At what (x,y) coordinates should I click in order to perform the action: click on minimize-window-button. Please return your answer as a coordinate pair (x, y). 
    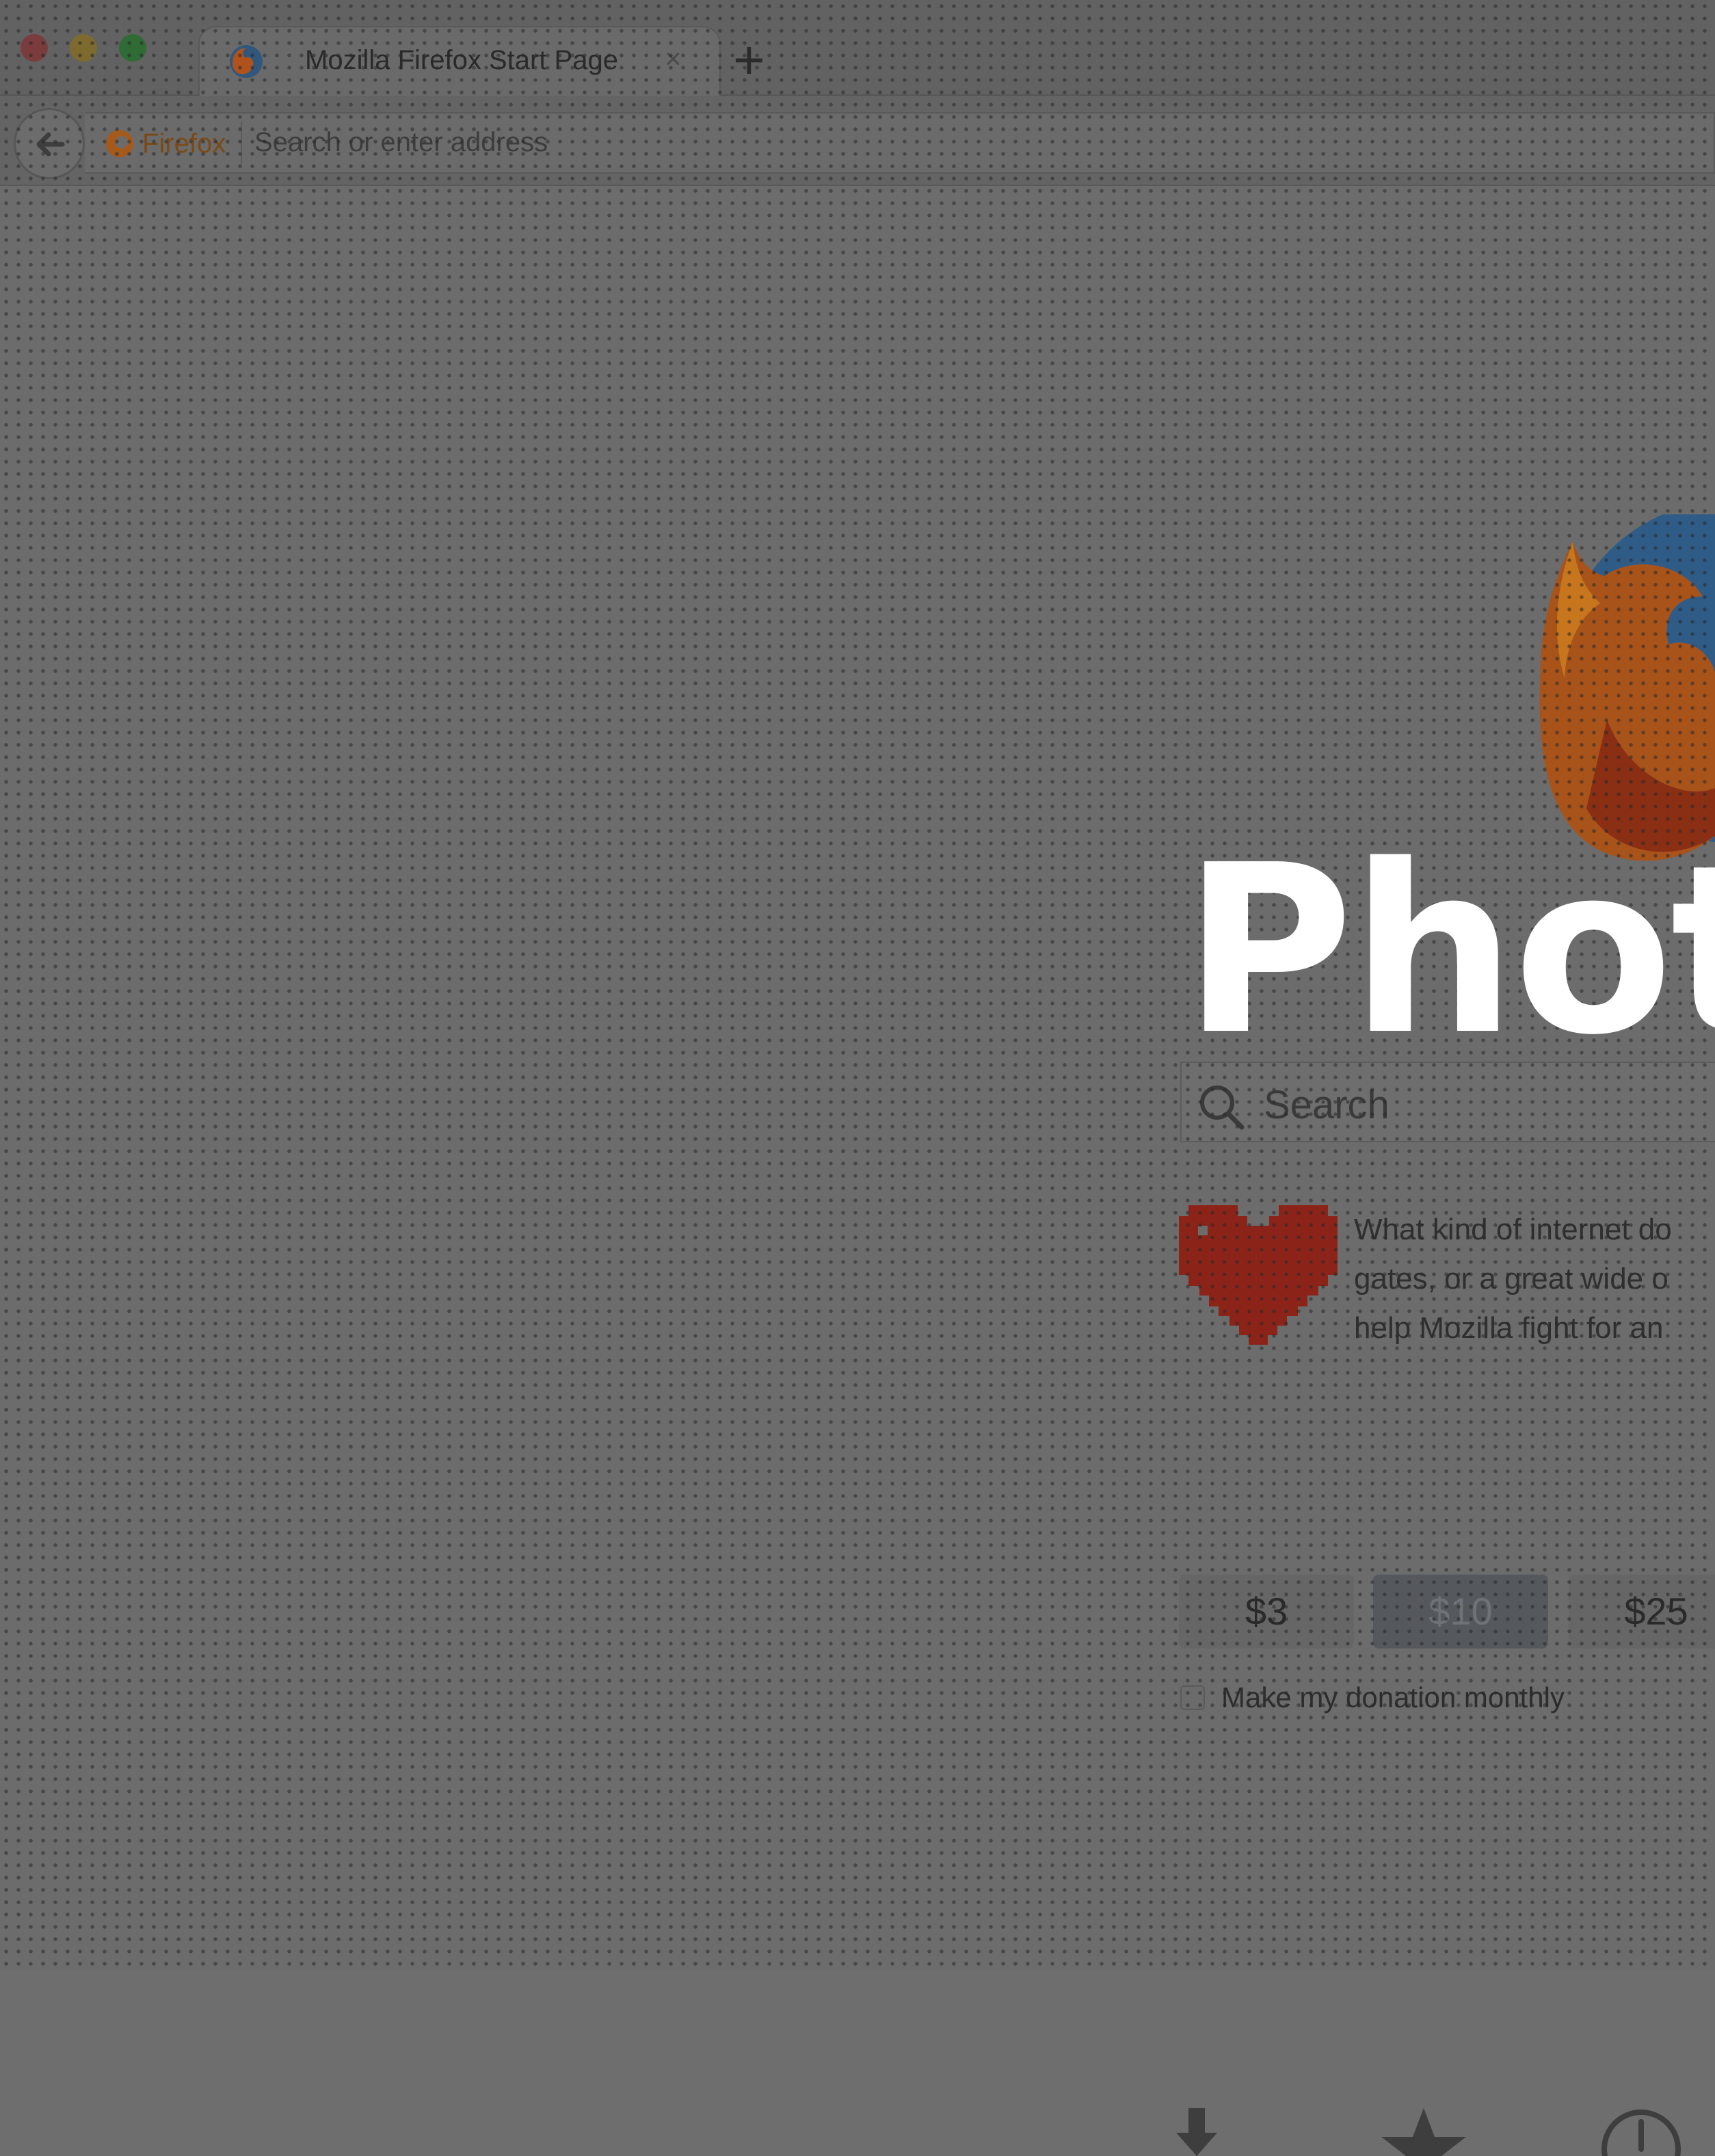
    Looking at the image, I should click on (83, 48).